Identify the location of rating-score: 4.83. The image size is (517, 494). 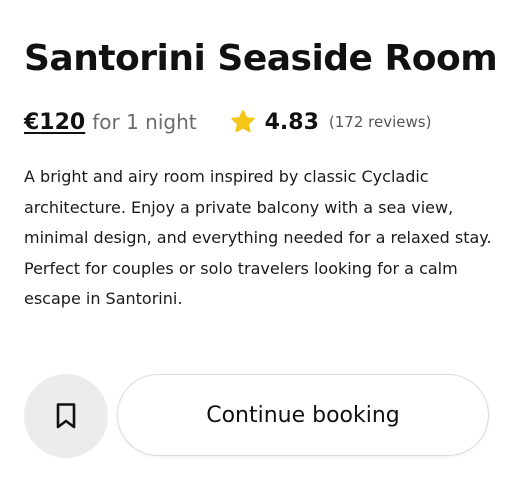
(291, 122).